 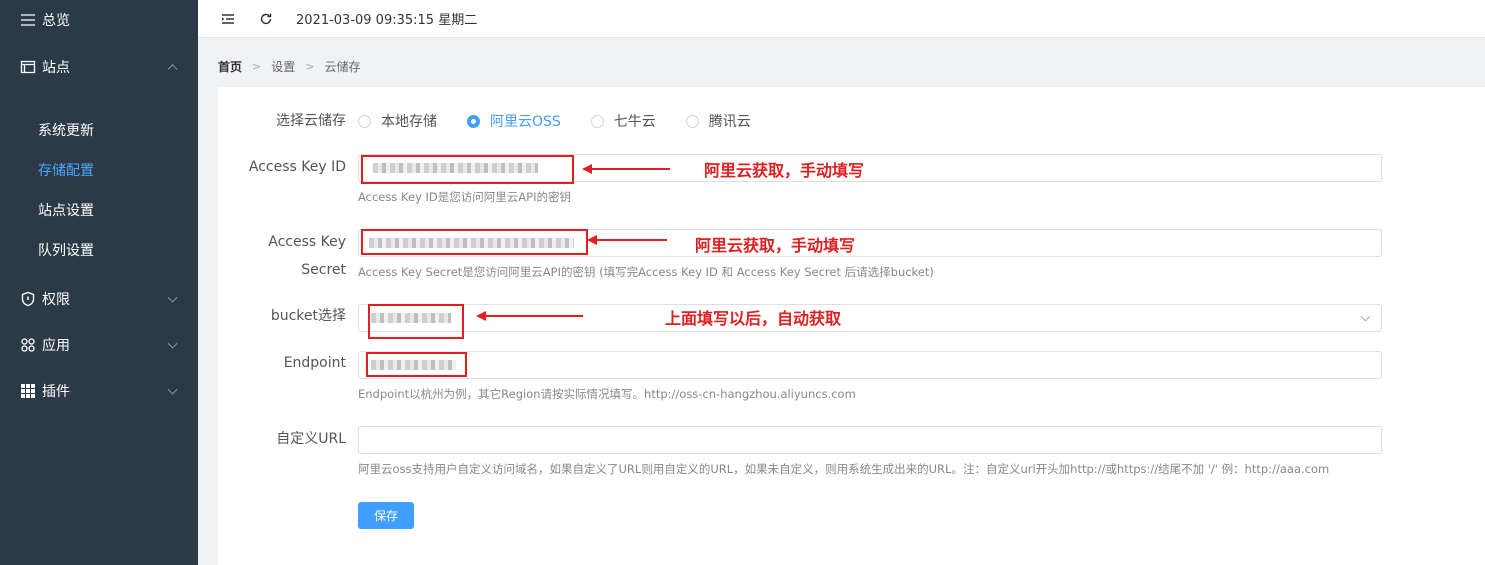 I want to click on breadcrumb: 首页 > 设置 > 云储存, so click(x=289, y=66).